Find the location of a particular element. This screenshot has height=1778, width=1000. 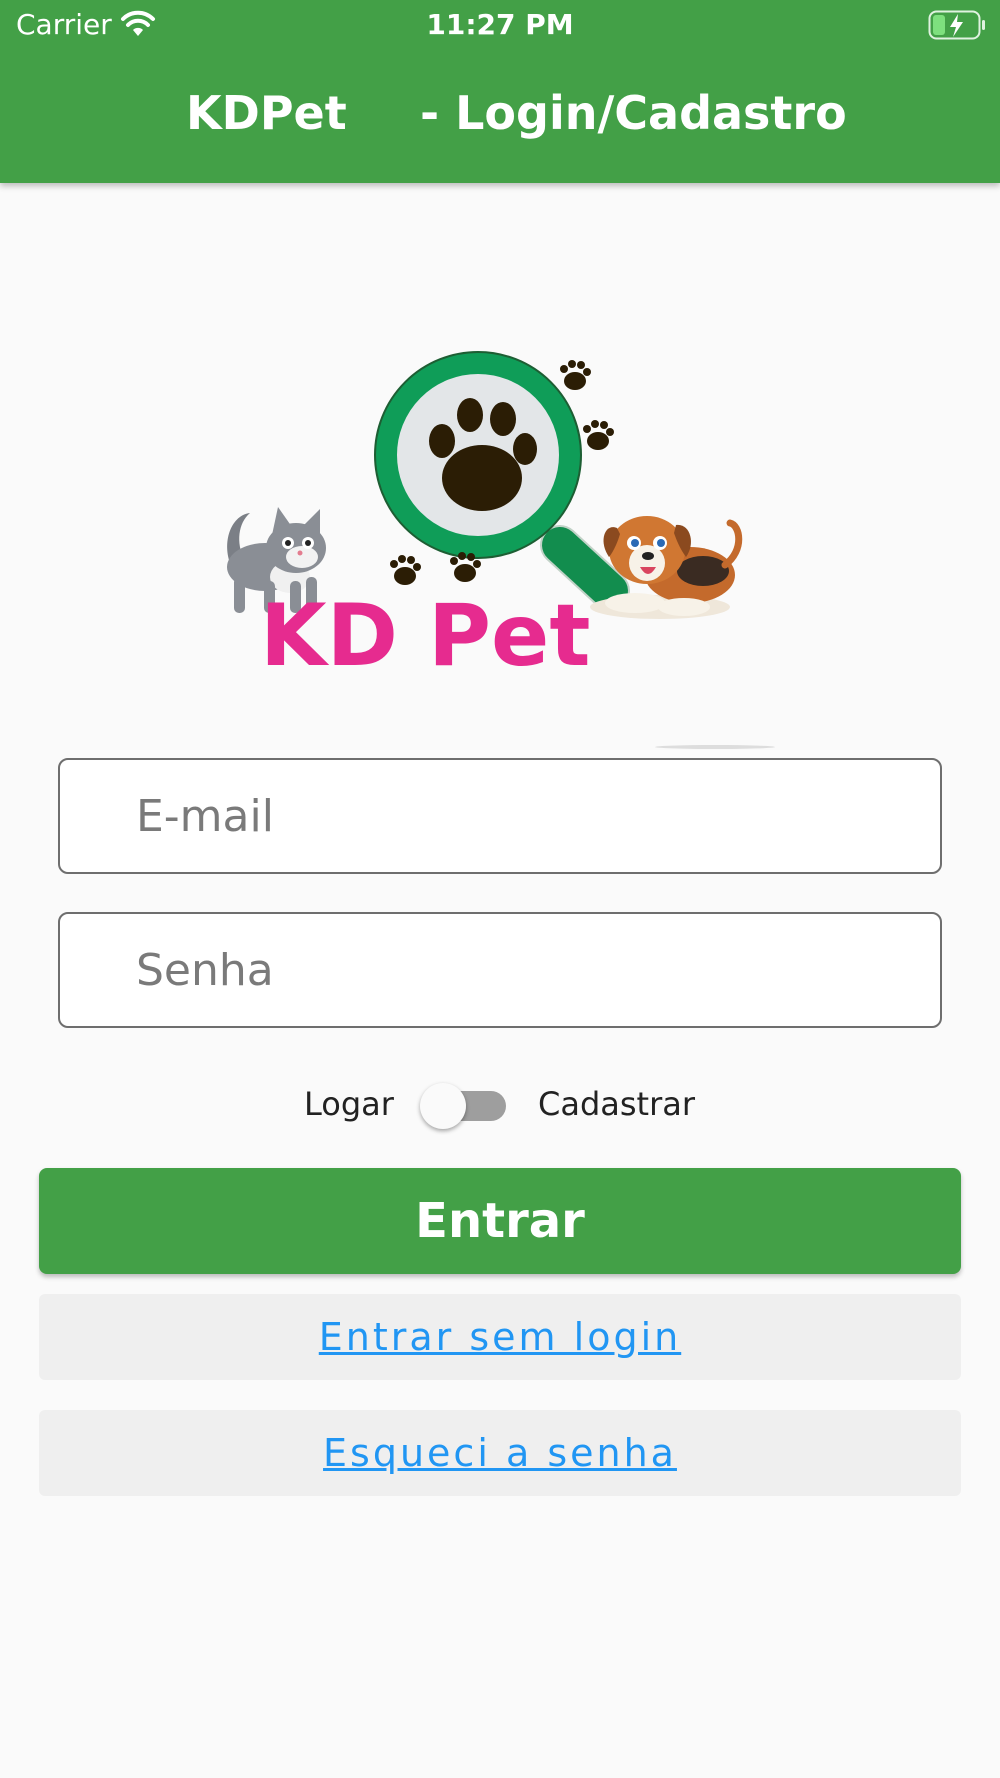

password-input is located at coordinates (500, 970).